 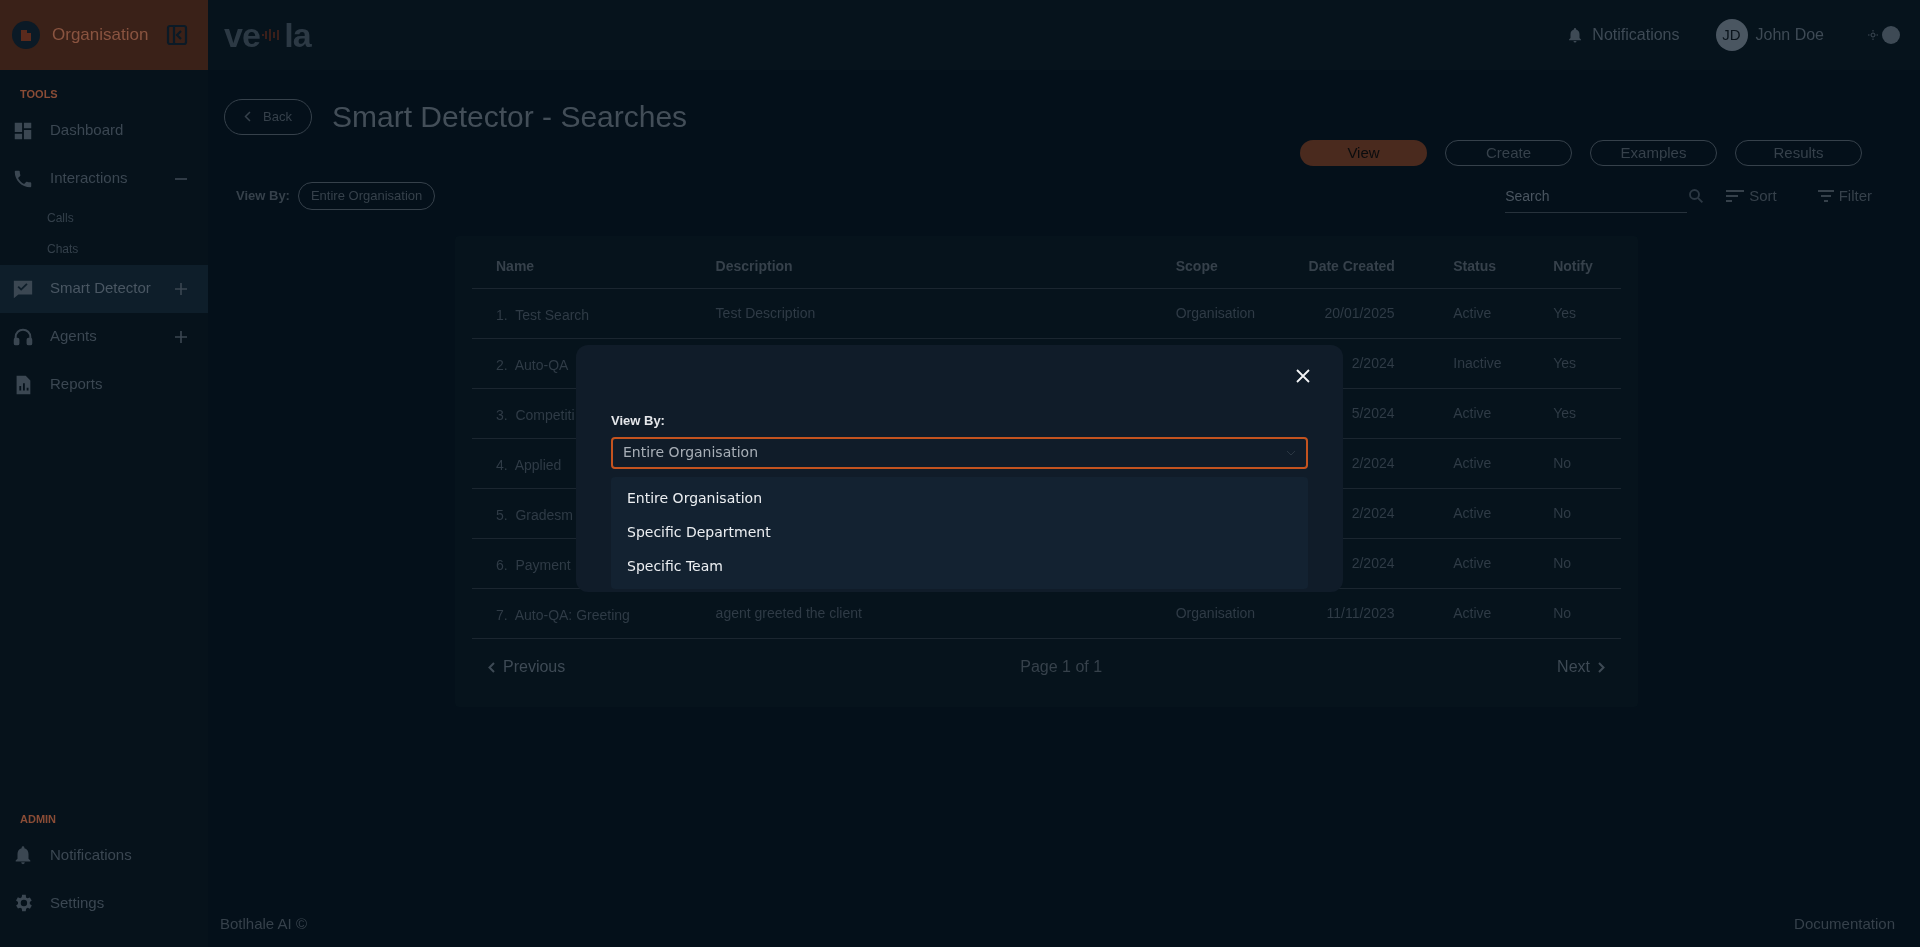 What do you see at coordinates (1873, 35) in the screenshot?
I see `sun-icon` at bounding box center [1873, 35].